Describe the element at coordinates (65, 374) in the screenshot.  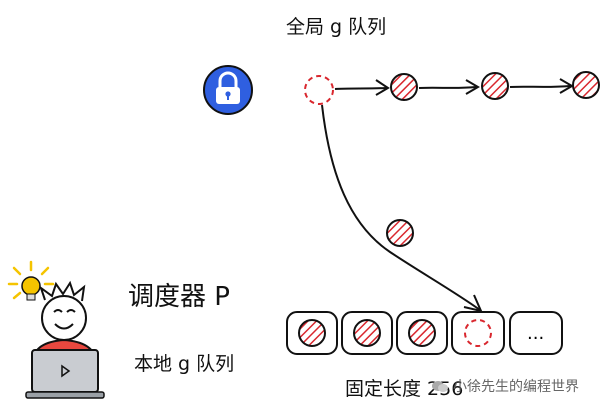
I see `laptop-icon` at that location.